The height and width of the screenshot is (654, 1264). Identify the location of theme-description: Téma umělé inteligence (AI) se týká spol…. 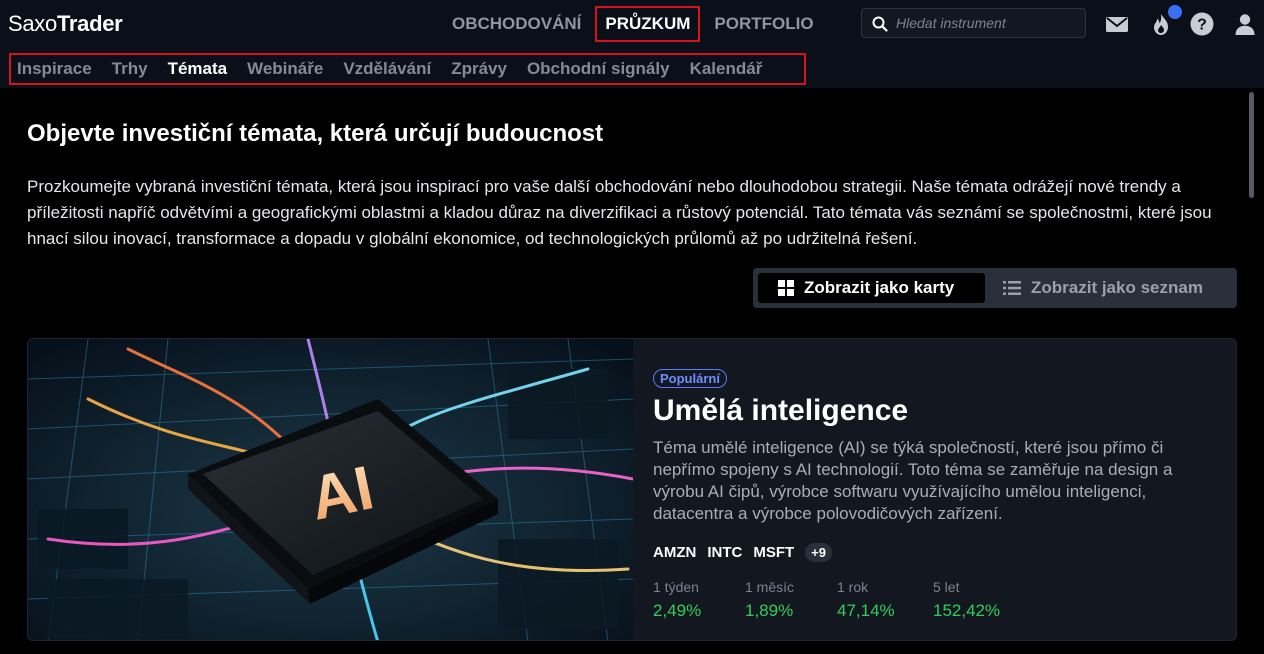
(913, 480).